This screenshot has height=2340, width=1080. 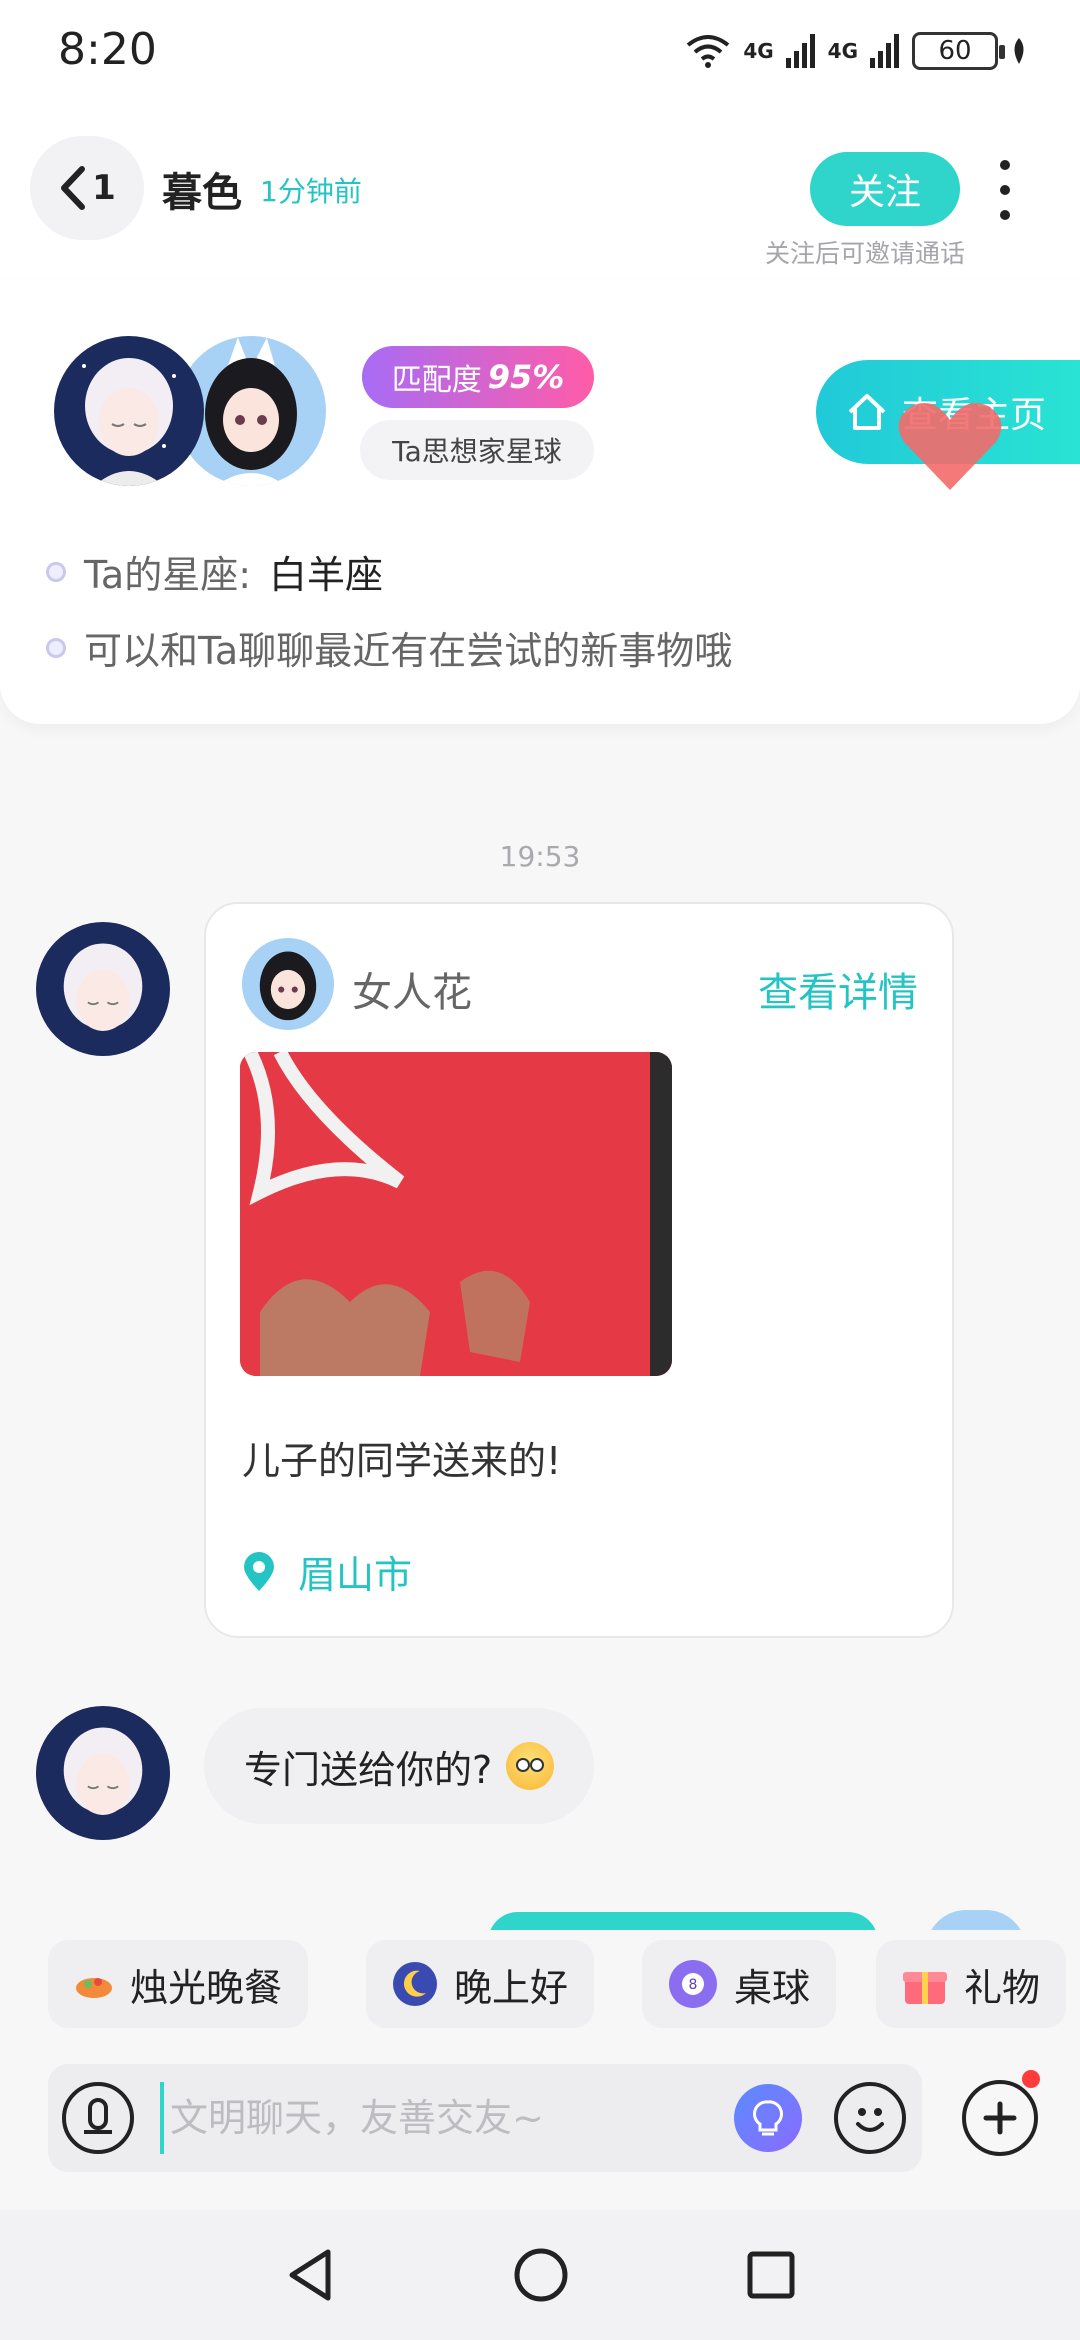 I want to click on post-author-name: 女人花, so click(x=412, y=993).